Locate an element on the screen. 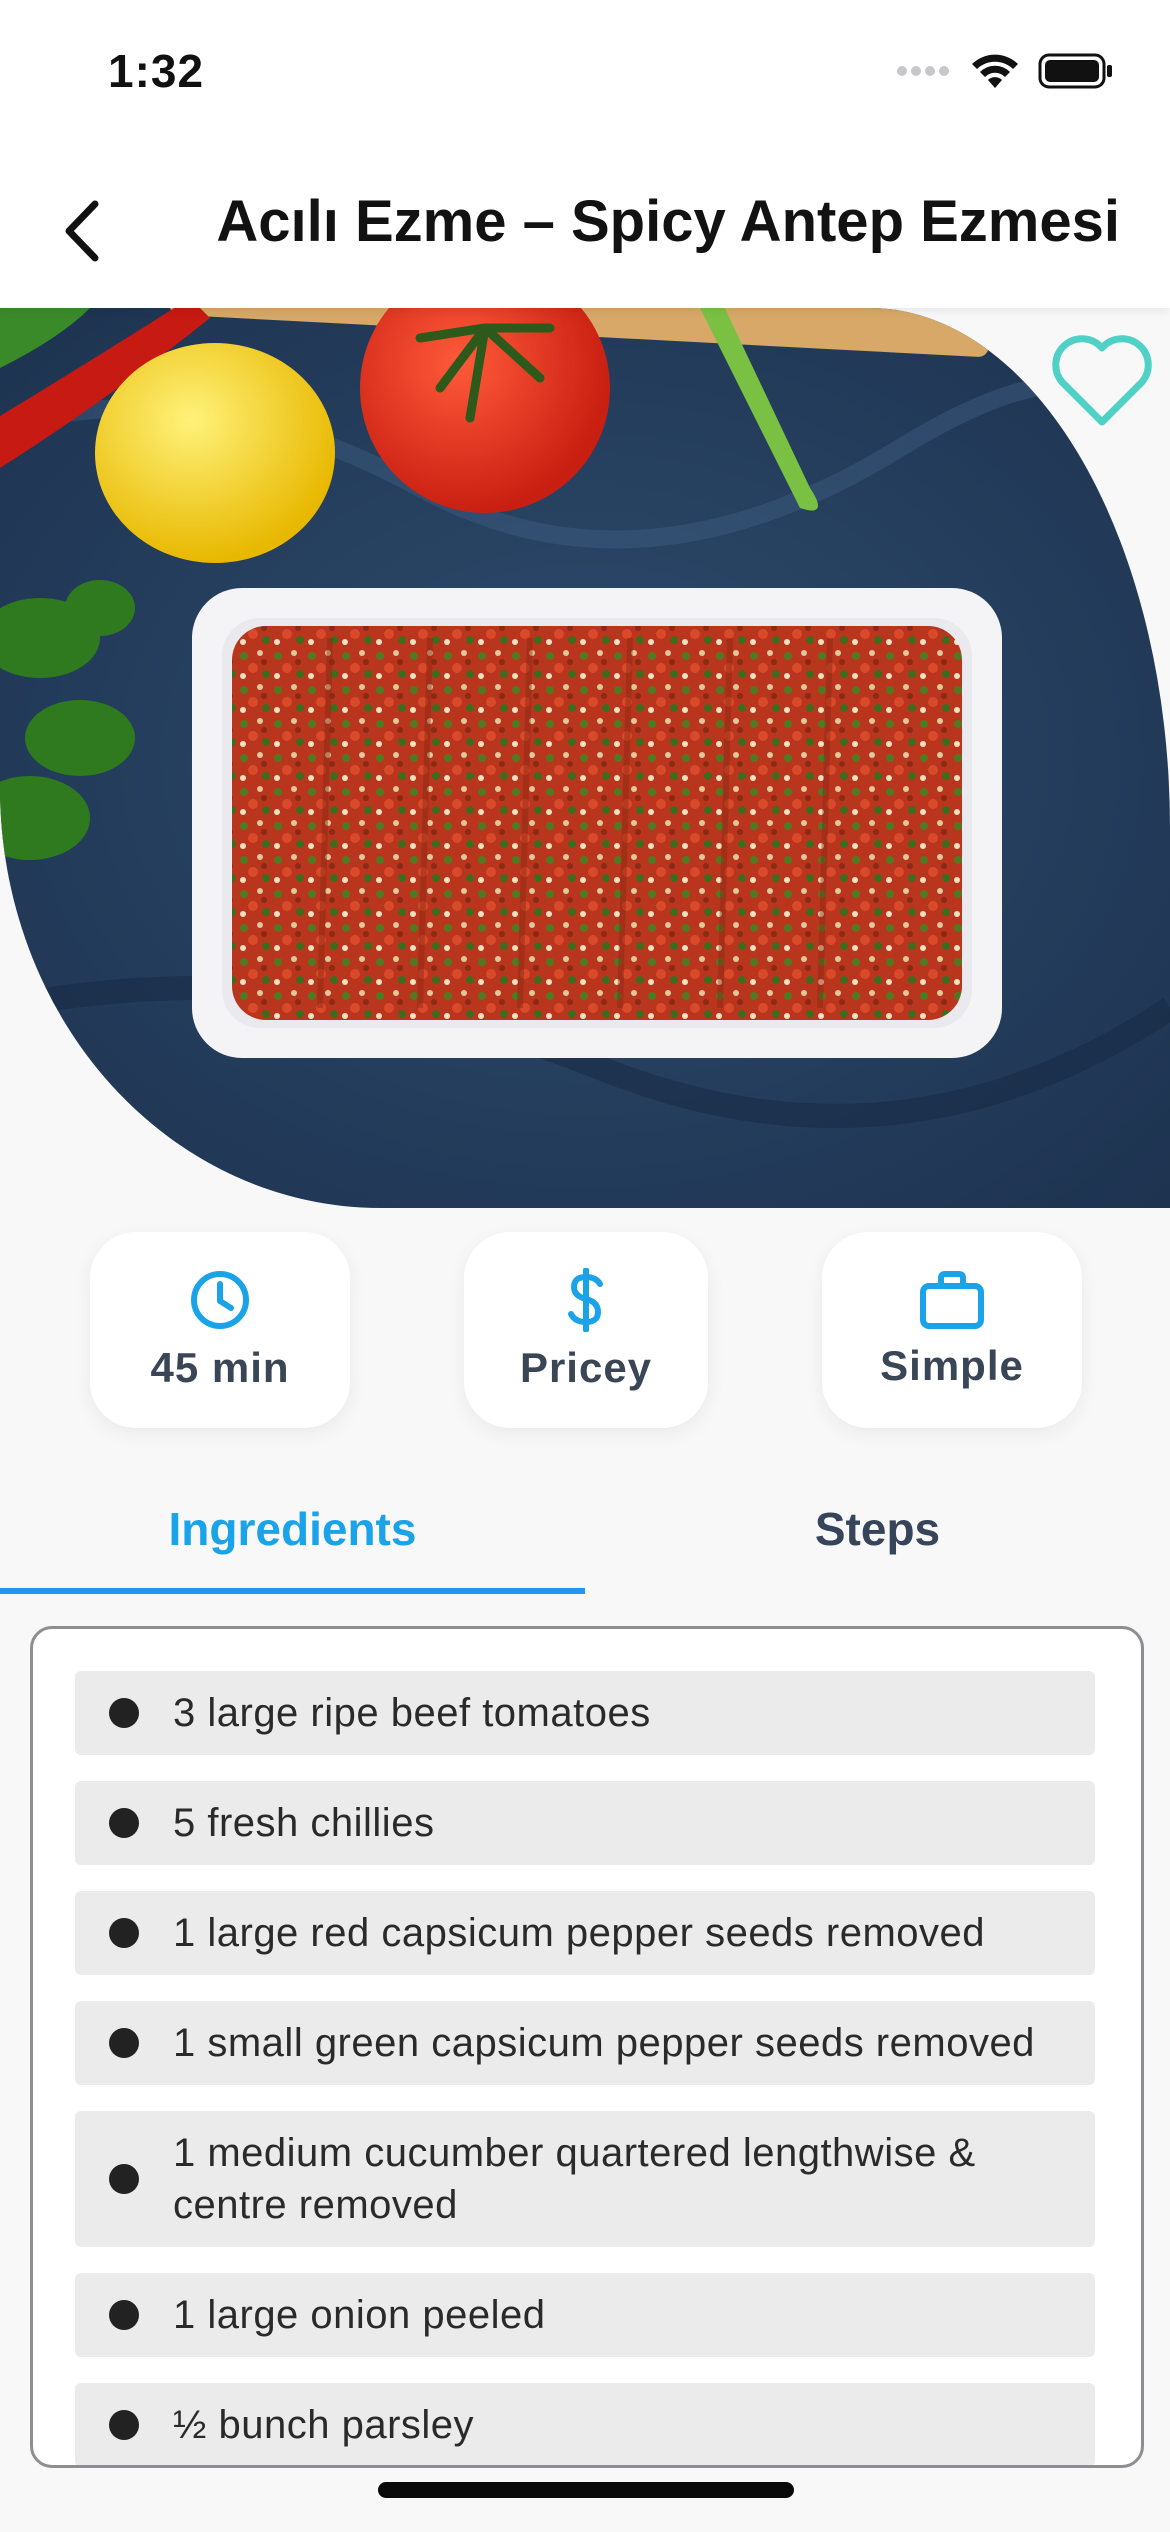 The height and width of the screenshot is (2532, 1170). tab-ingredients: Ingredients is located at coordinates (292, 1529).